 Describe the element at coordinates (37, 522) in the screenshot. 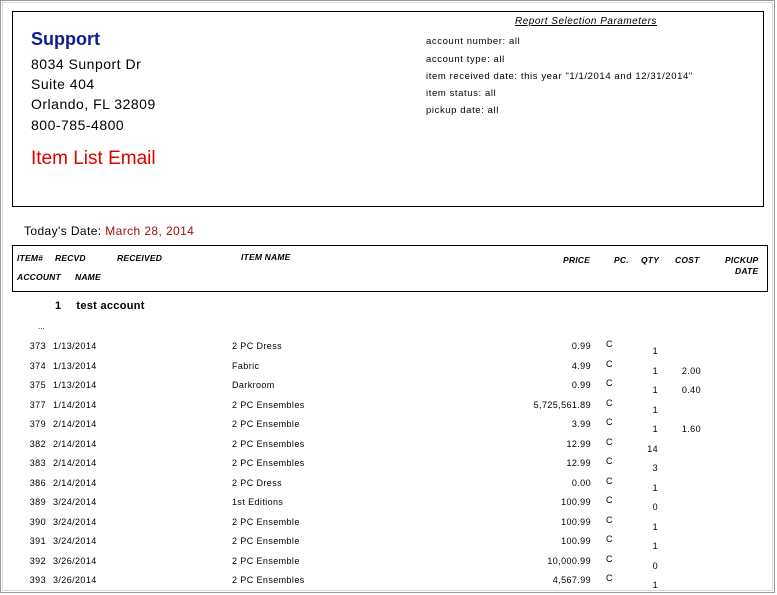

I see `item-number: 390` at that location.